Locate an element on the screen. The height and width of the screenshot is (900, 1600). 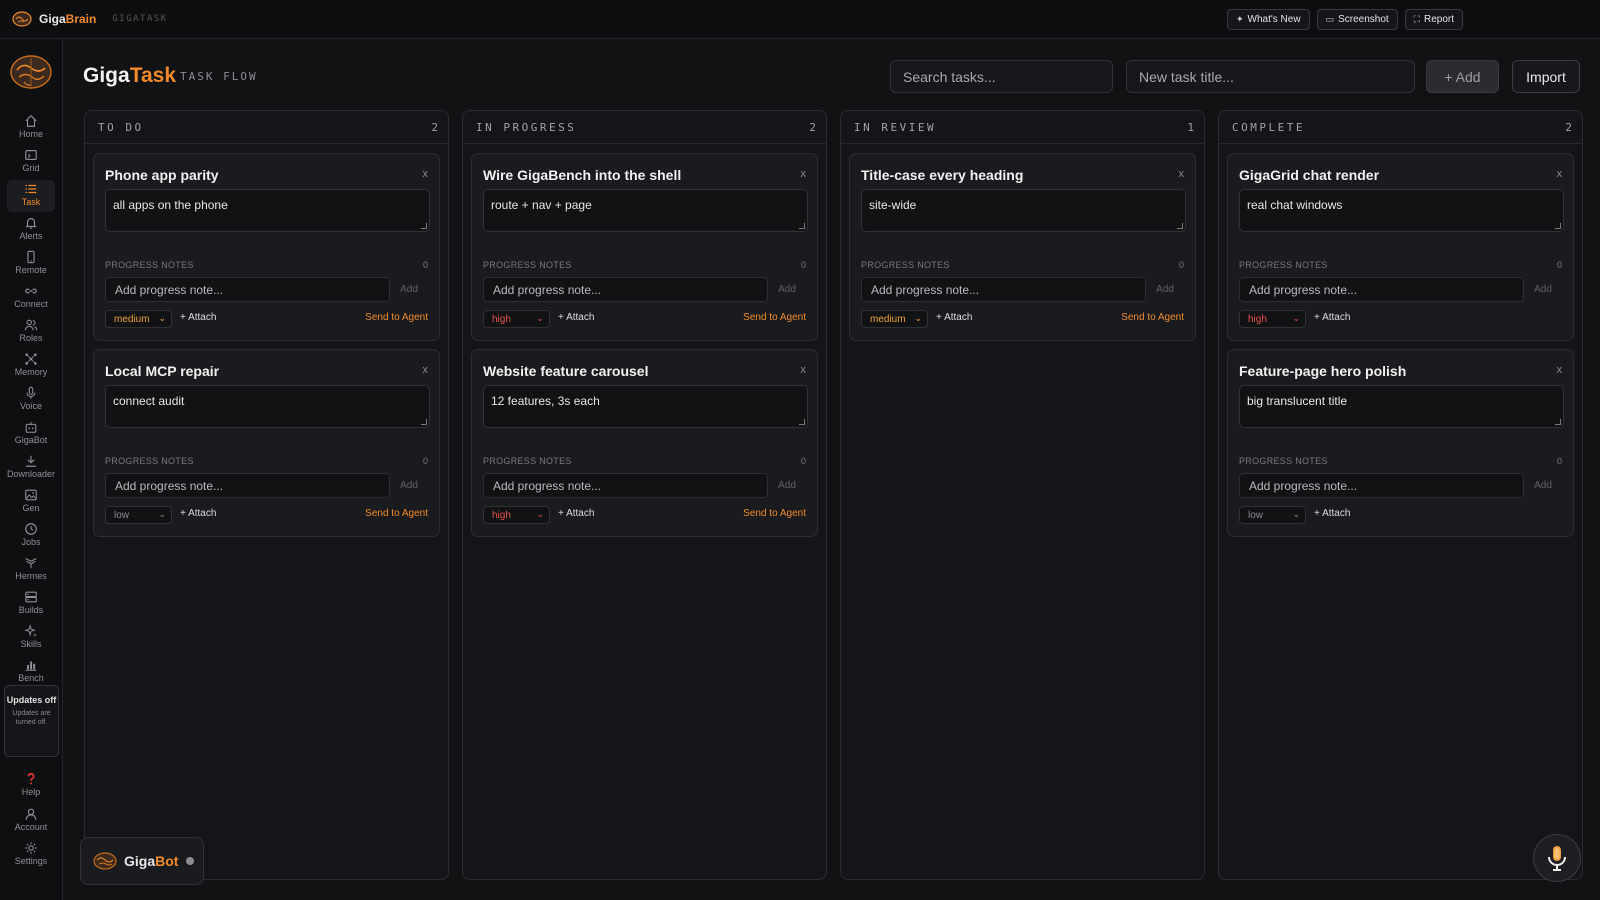
report-button: ⛶ Report is located at coordinates (1433, 19).